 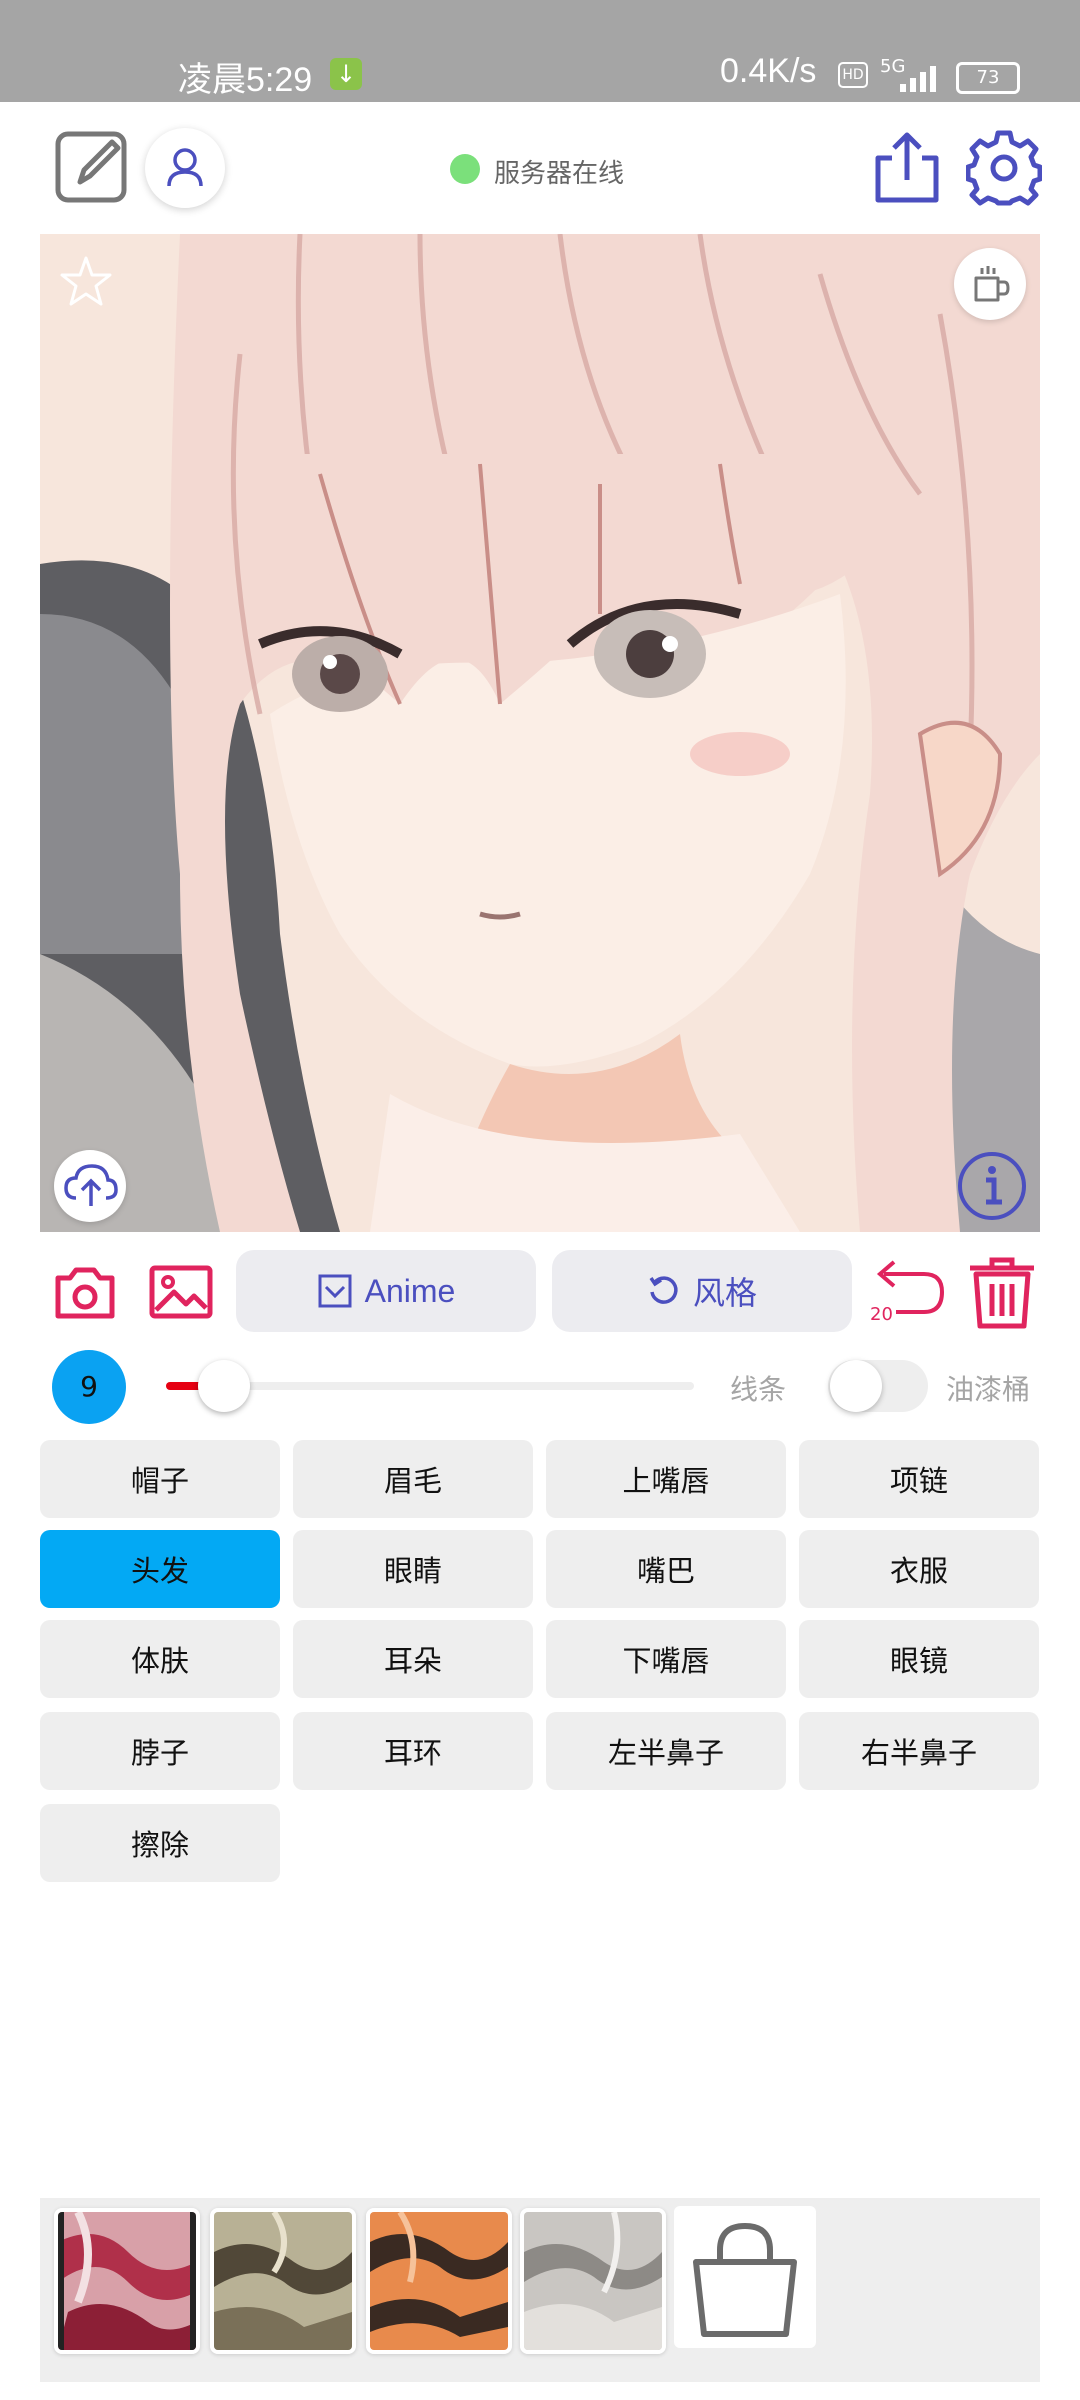 I want to click on cloud-upload-icon, so click(x=91, y=1185).